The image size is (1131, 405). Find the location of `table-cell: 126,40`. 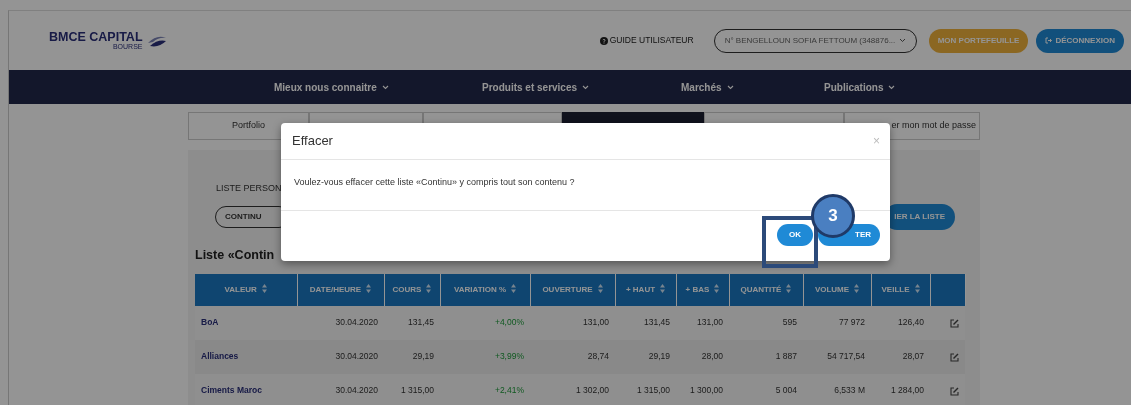

table-cell: 126,40 is located at coordinates (900, 322).